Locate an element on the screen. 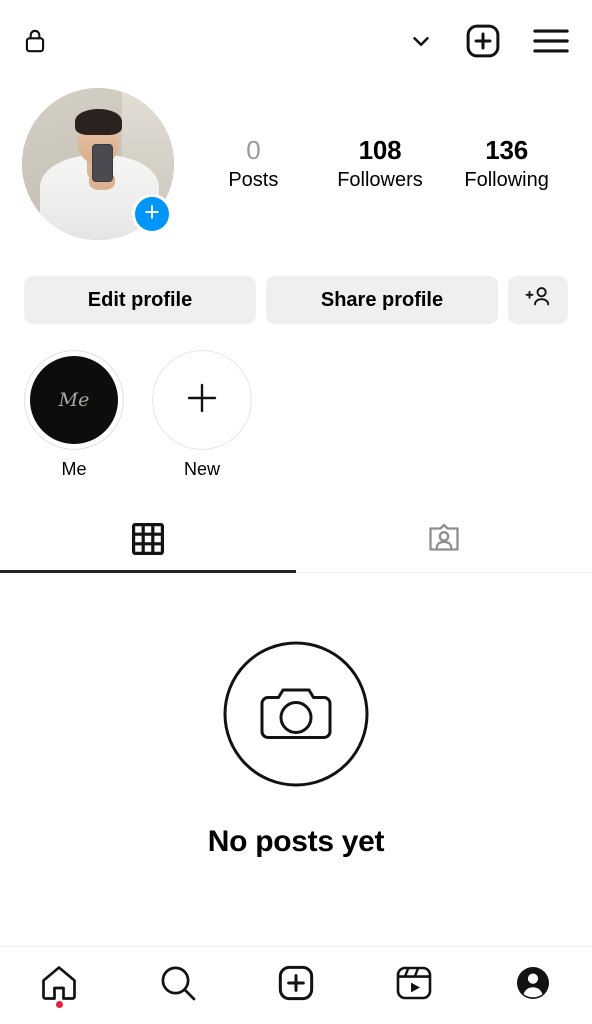 The width and height of the screenshot is (592, 1024). stat-following: 136 Following is located at coordinates (507, 164).